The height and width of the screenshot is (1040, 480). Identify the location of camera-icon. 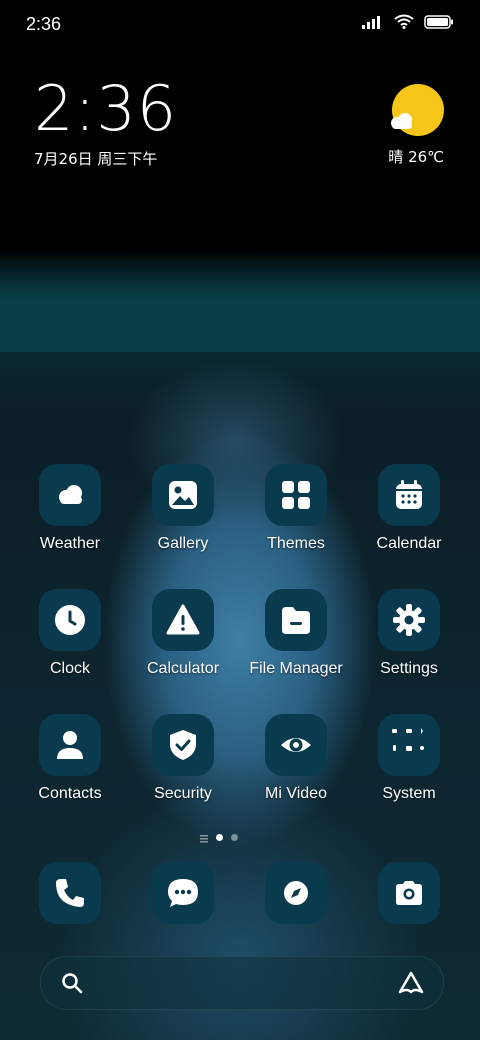
(409, 893).